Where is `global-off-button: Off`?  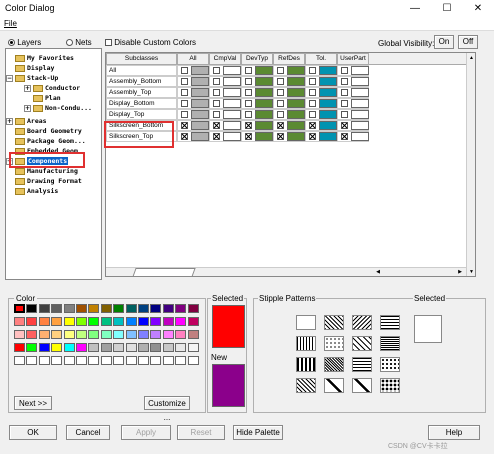 global-off-button: Off is located at coordinates (468, 42).